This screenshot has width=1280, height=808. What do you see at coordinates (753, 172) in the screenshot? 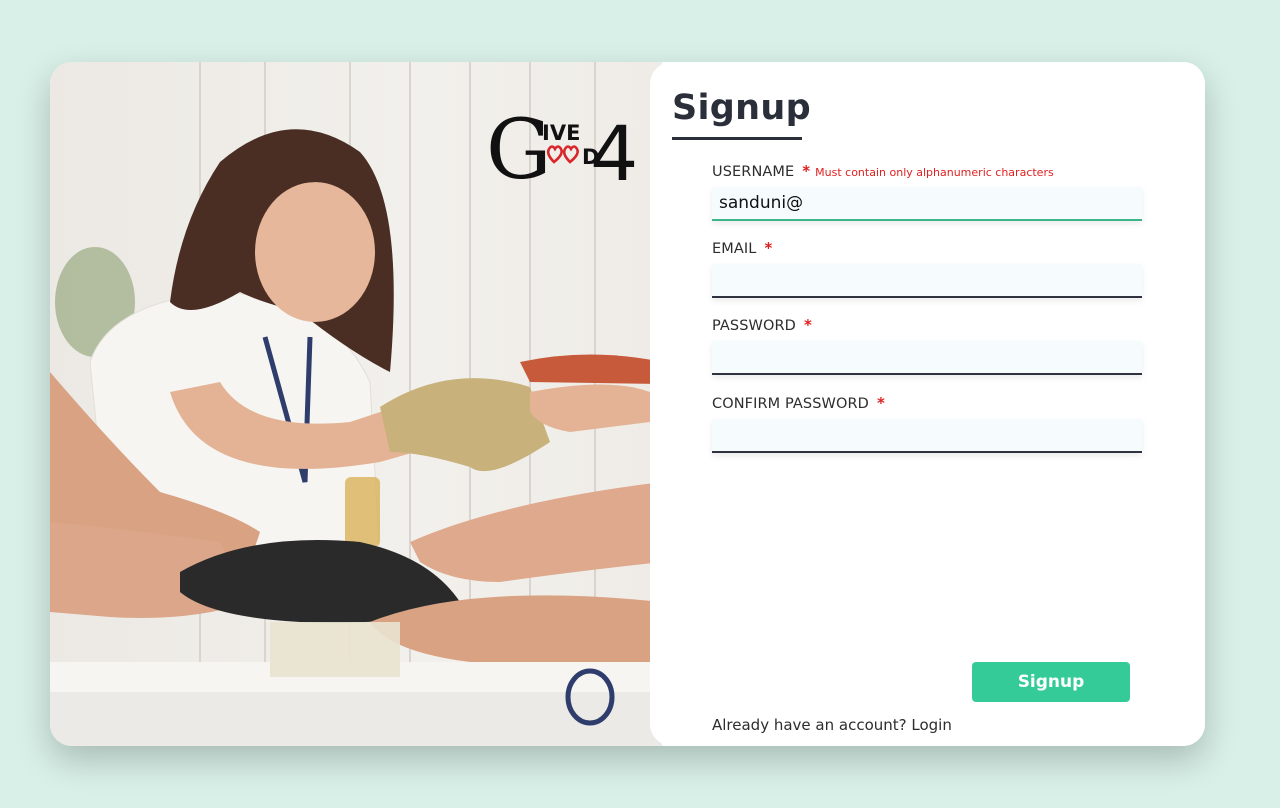
I see `username-label: USERNAME` at bounding box center [753, 172].